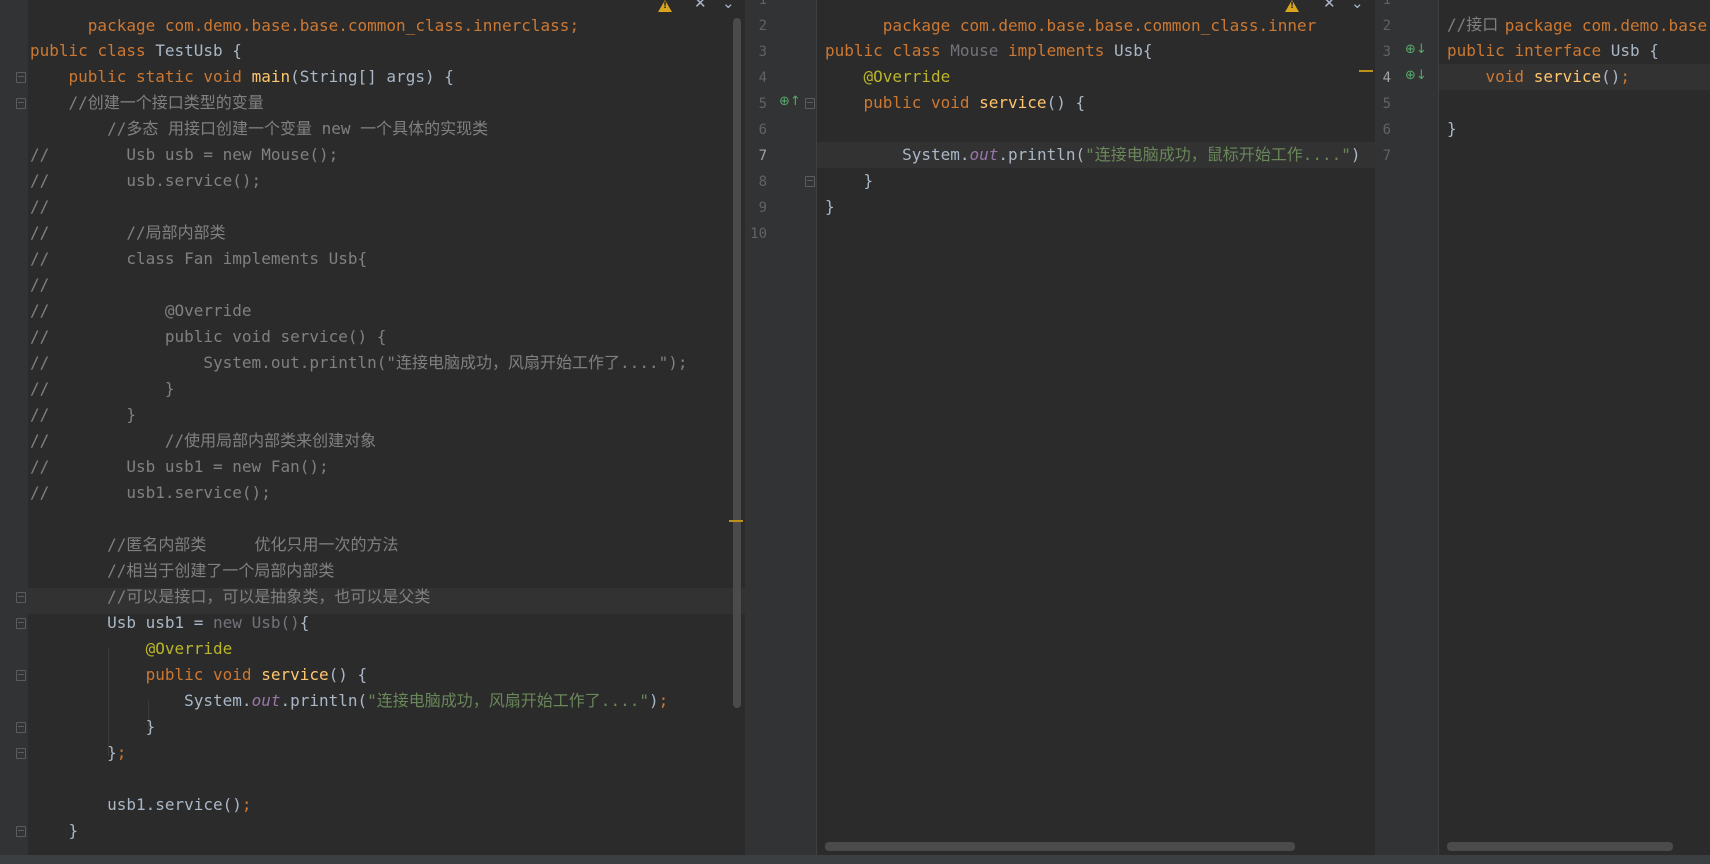 This screenshot has width=1710, height=864. What do you see at coordinates (122, 622) in the screenshot?
I see `code-token: Usb usb1 =` at bounding box center [122, 622].